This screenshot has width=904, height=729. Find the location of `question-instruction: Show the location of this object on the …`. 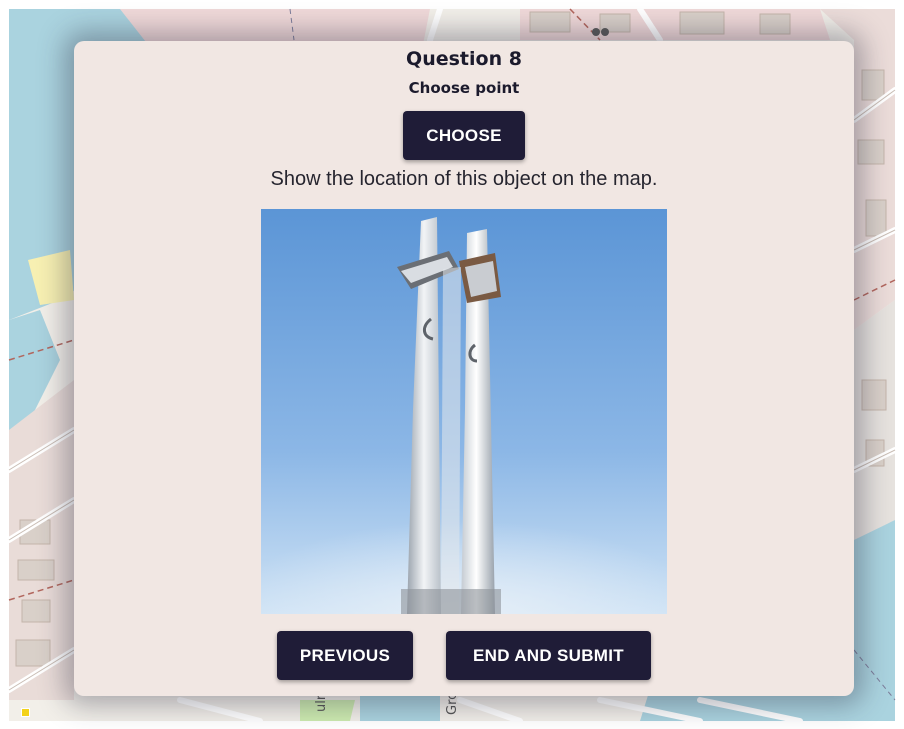

question-instruction: Show the location of this object on the … is located at coordinates (464, 179).